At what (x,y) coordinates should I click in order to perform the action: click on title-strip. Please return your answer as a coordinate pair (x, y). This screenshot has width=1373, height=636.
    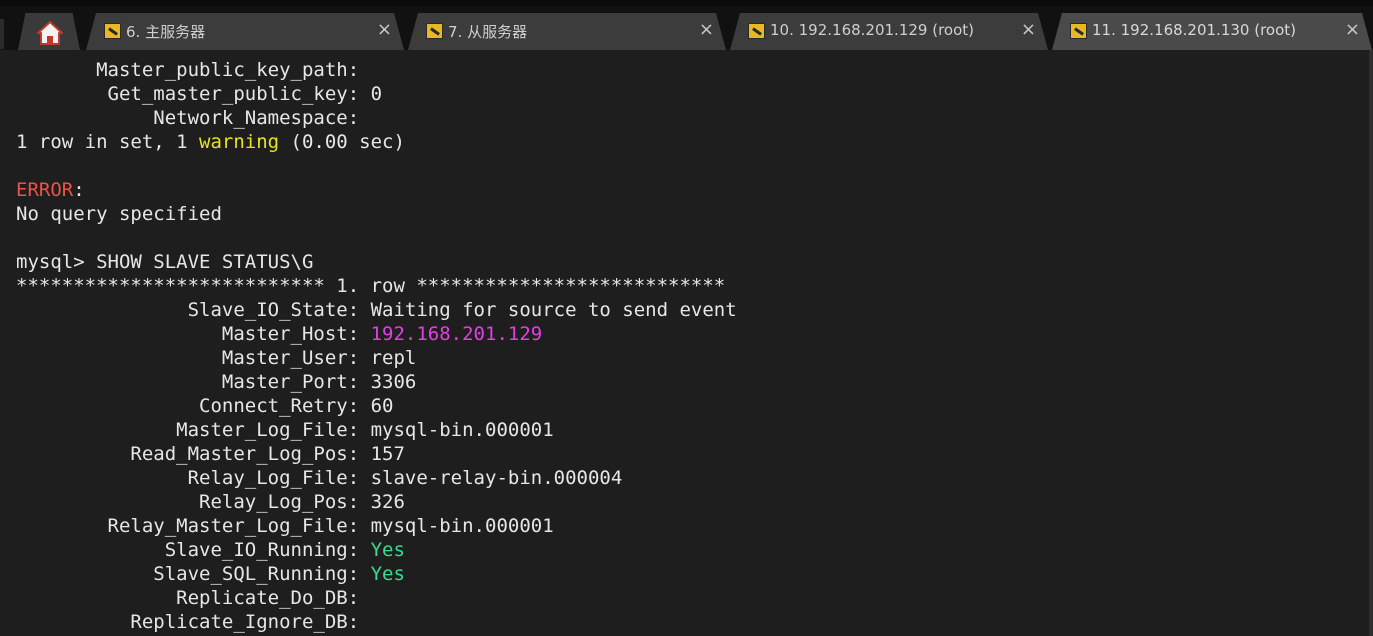
    Looking at the image, I should click on (686, 3).